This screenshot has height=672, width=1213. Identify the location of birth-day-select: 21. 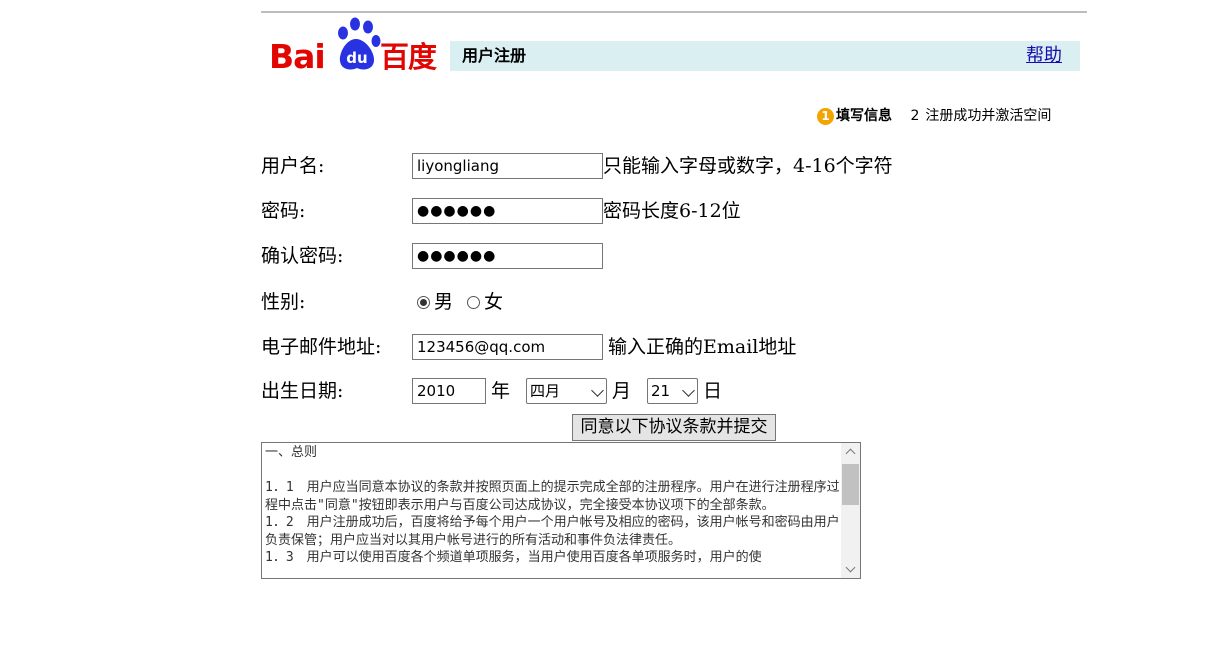
(672, 391).